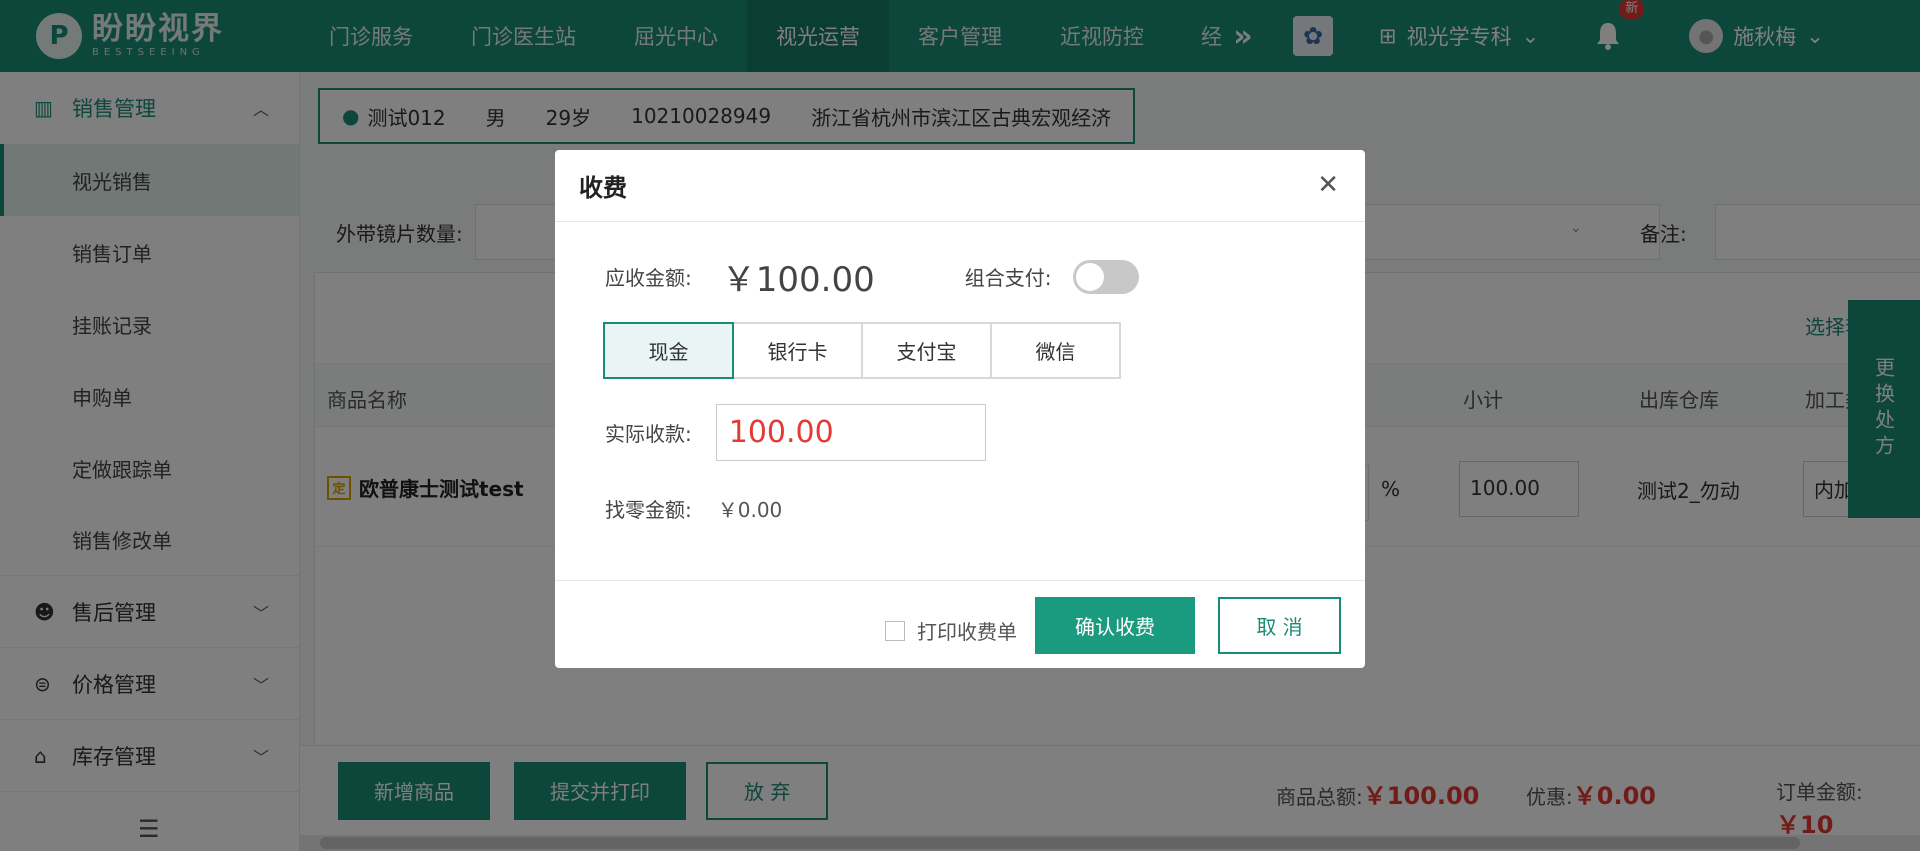 Image resolution: width=1920 pixels, height=851 pixels. I want to click on payment-method-tabs: 现金 银行卡 支付宝 微信, so click(862, 350).